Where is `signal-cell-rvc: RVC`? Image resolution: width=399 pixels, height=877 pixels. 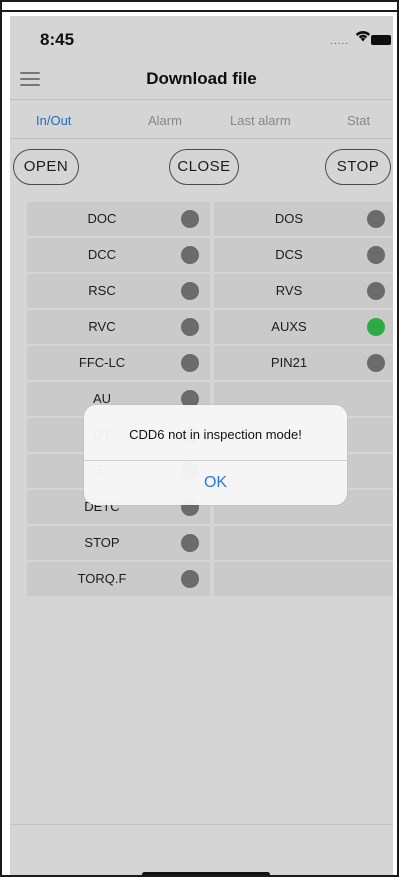
signal-cell-rvc: RVC is located at coordinates (118, 327).